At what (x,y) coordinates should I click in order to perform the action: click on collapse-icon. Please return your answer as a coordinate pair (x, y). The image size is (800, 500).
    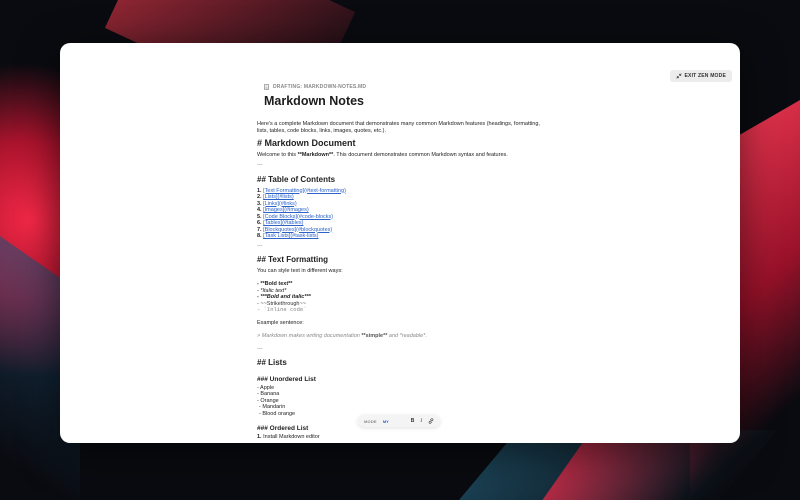
    Looking at the image, I should click on (678, 76).